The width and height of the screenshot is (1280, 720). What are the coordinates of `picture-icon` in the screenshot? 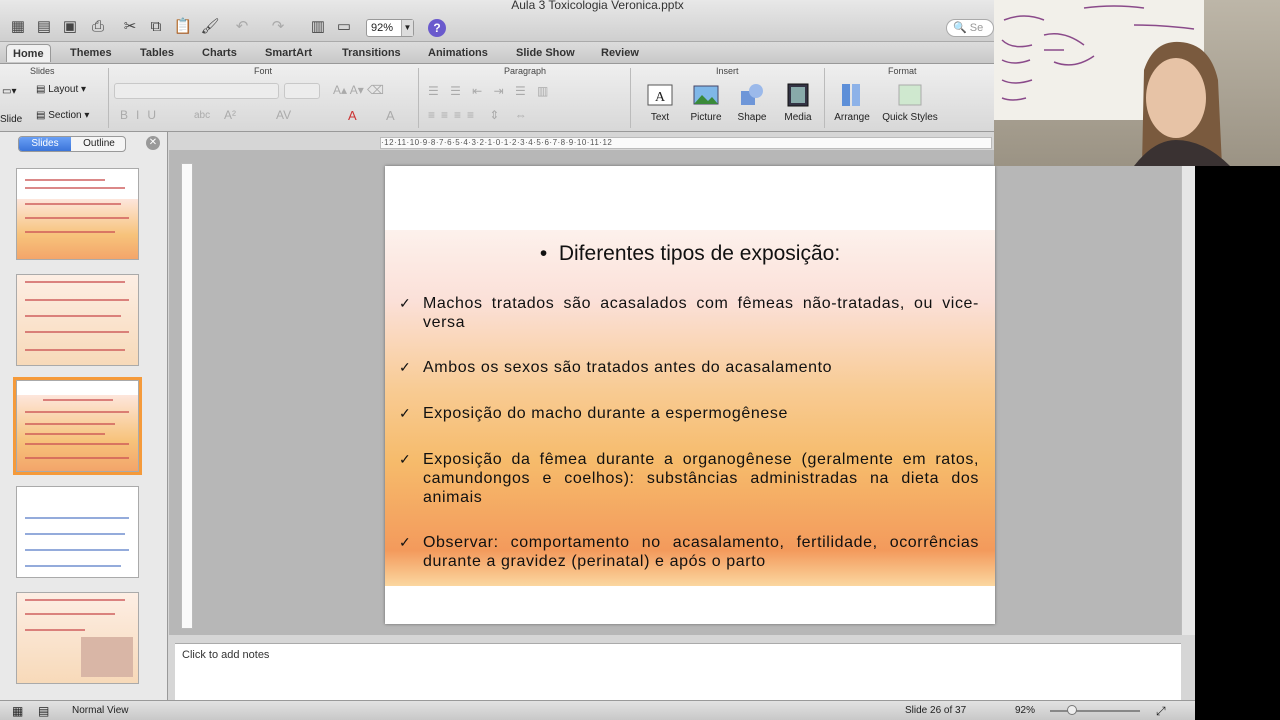 It's located at (706, 95).